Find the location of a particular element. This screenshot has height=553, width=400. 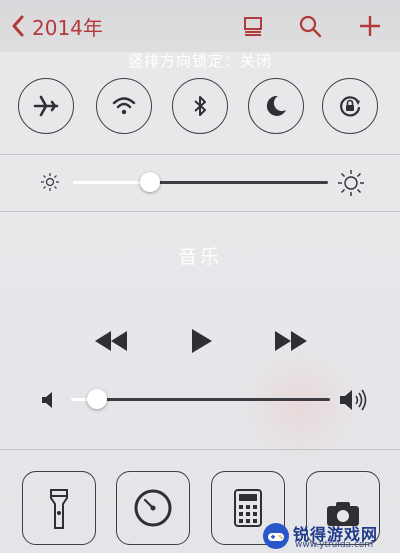

brightness-row is located at coordinates (200, 183).